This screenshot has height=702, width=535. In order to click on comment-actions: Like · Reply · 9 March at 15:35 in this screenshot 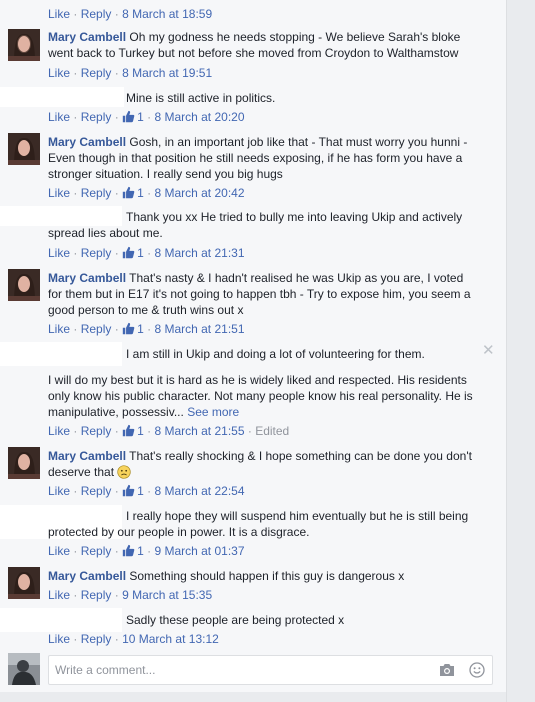, I will do `click(130, 595)`.